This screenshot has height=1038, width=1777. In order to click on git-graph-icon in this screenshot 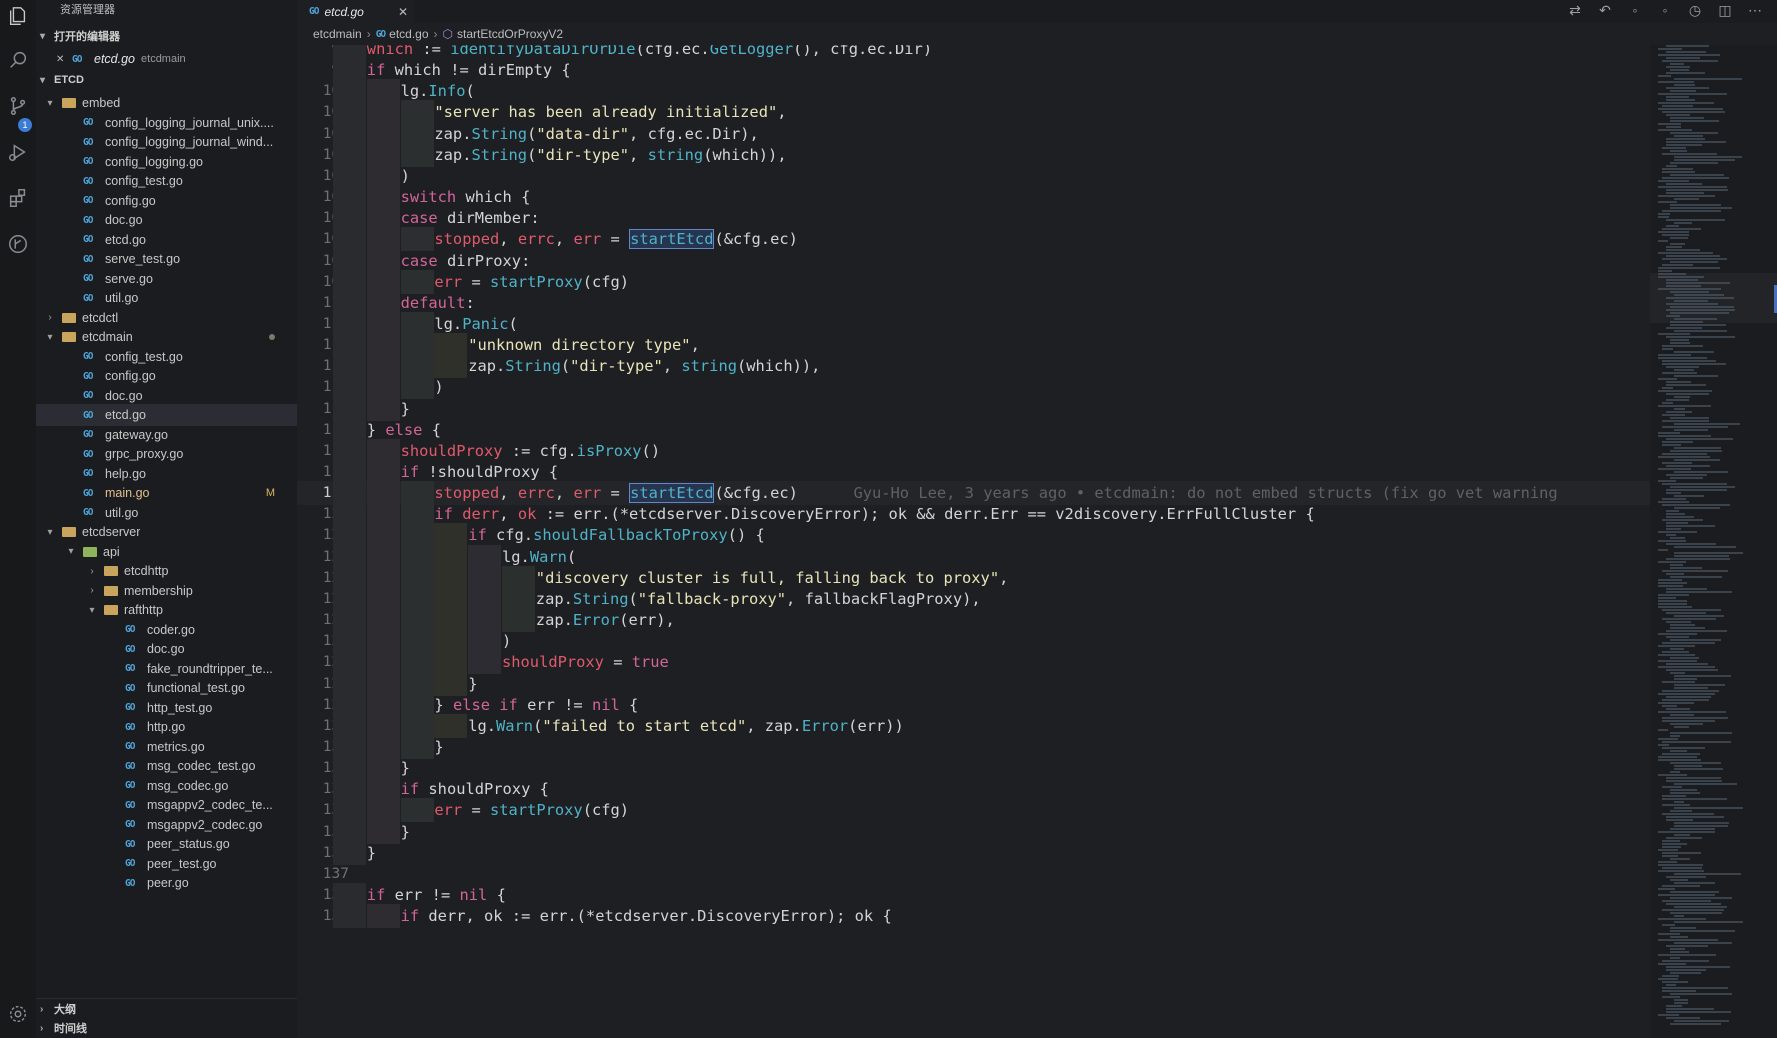, I will do `click(18, 244)`.